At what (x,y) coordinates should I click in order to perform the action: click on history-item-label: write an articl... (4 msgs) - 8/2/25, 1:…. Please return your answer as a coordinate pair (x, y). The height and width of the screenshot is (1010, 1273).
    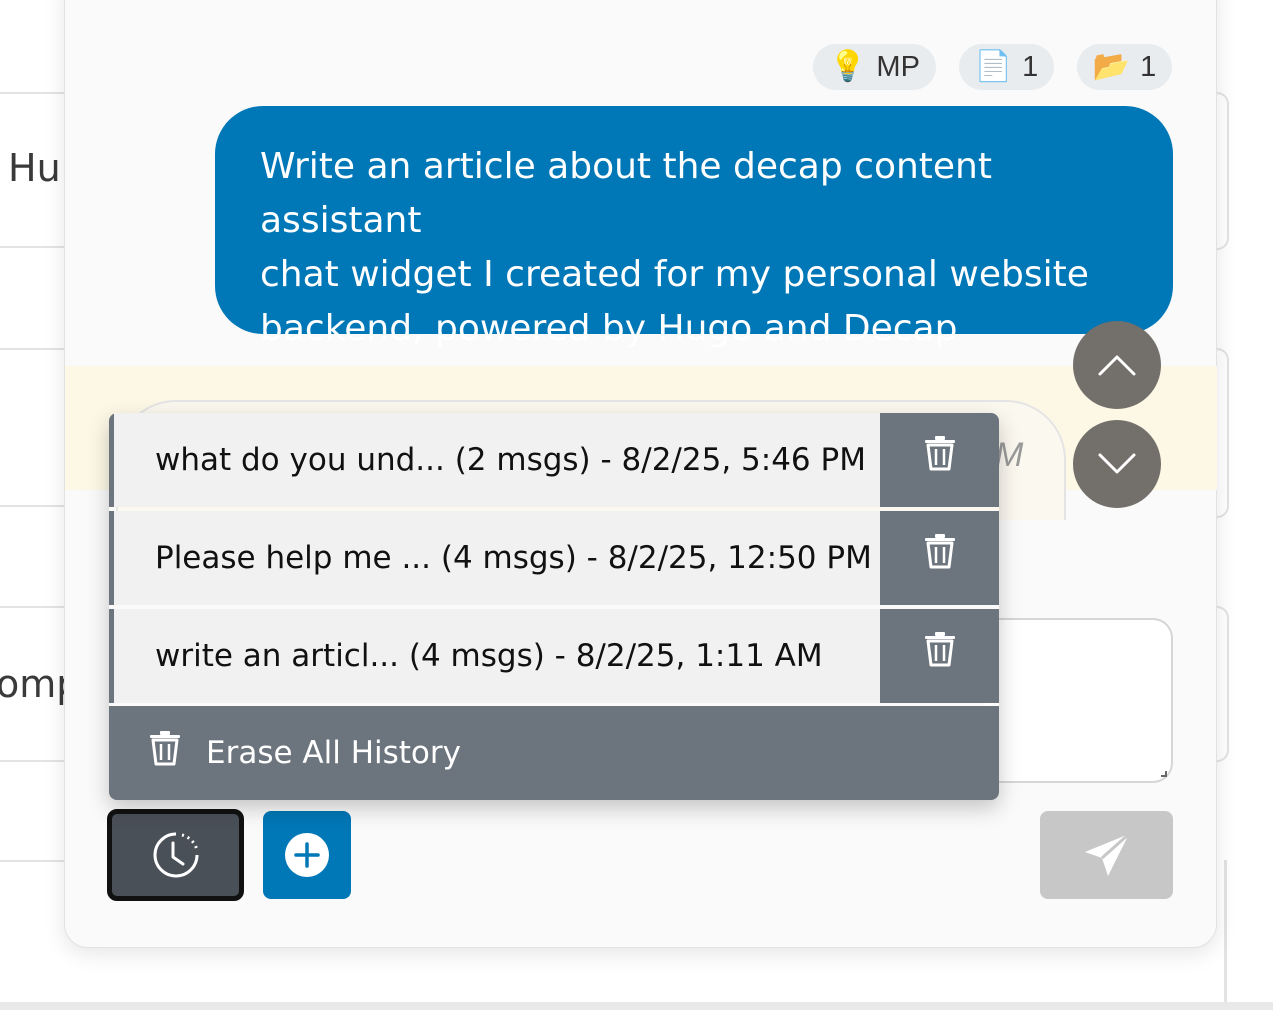
    Looking at the image, I should click on (489, 656).